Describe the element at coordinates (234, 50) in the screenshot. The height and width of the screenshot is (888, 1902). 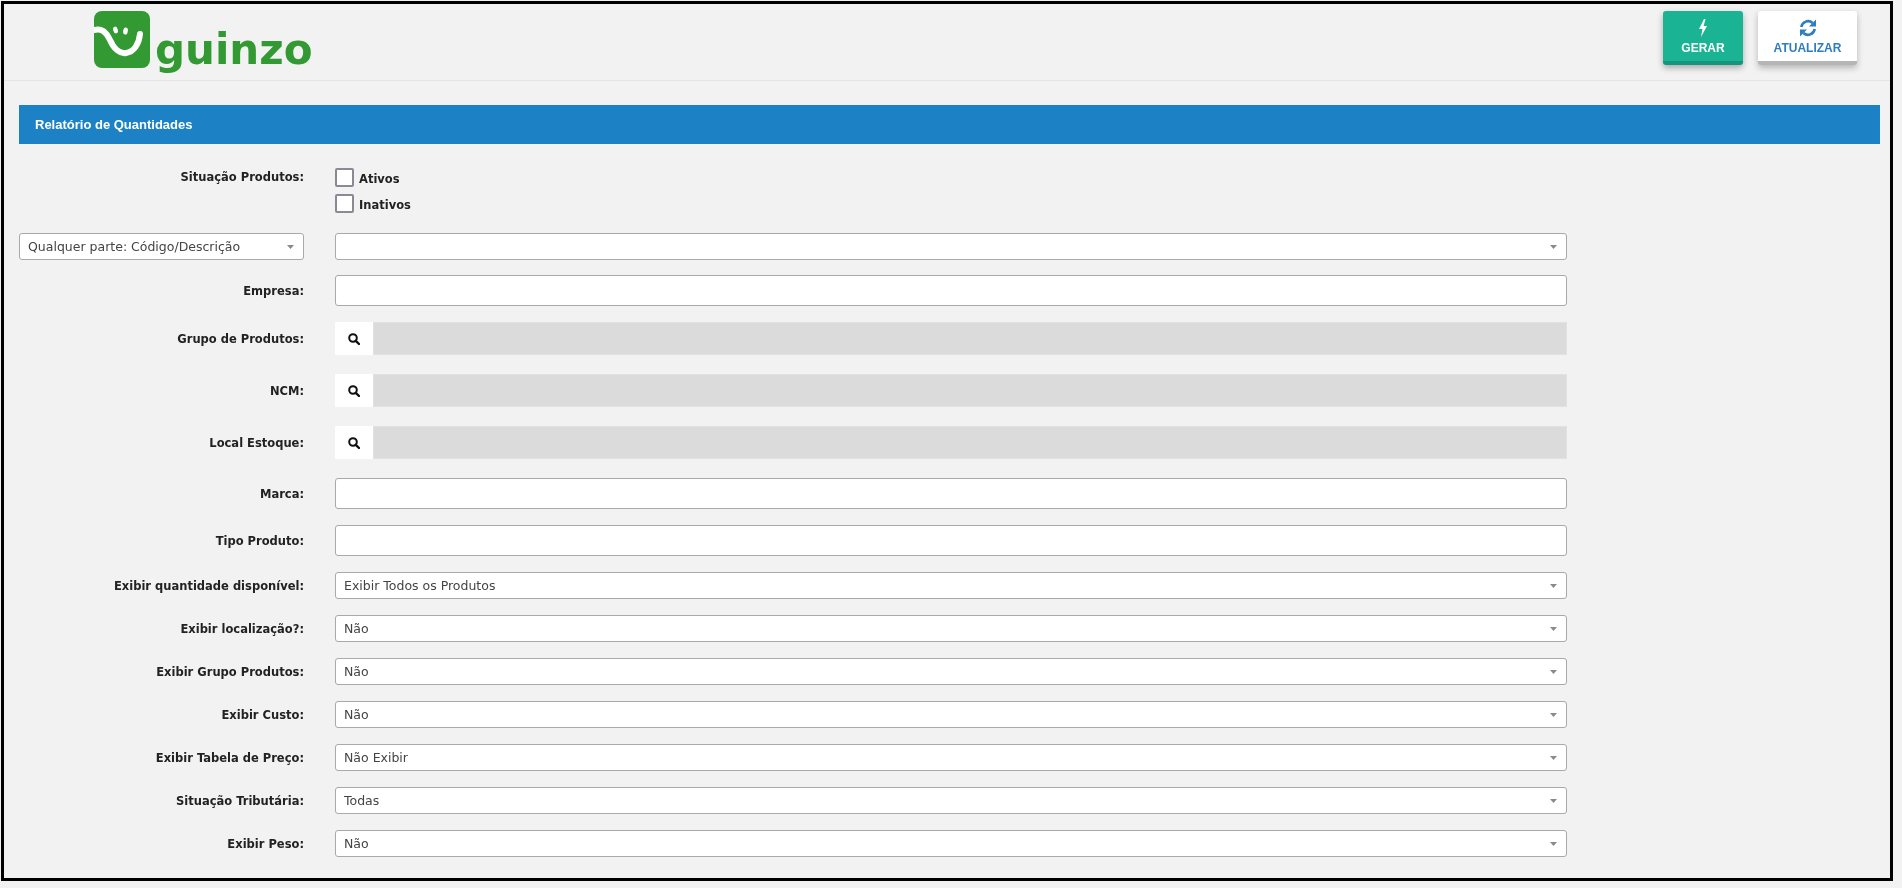
I see `logo-text: guinzo` at that location.